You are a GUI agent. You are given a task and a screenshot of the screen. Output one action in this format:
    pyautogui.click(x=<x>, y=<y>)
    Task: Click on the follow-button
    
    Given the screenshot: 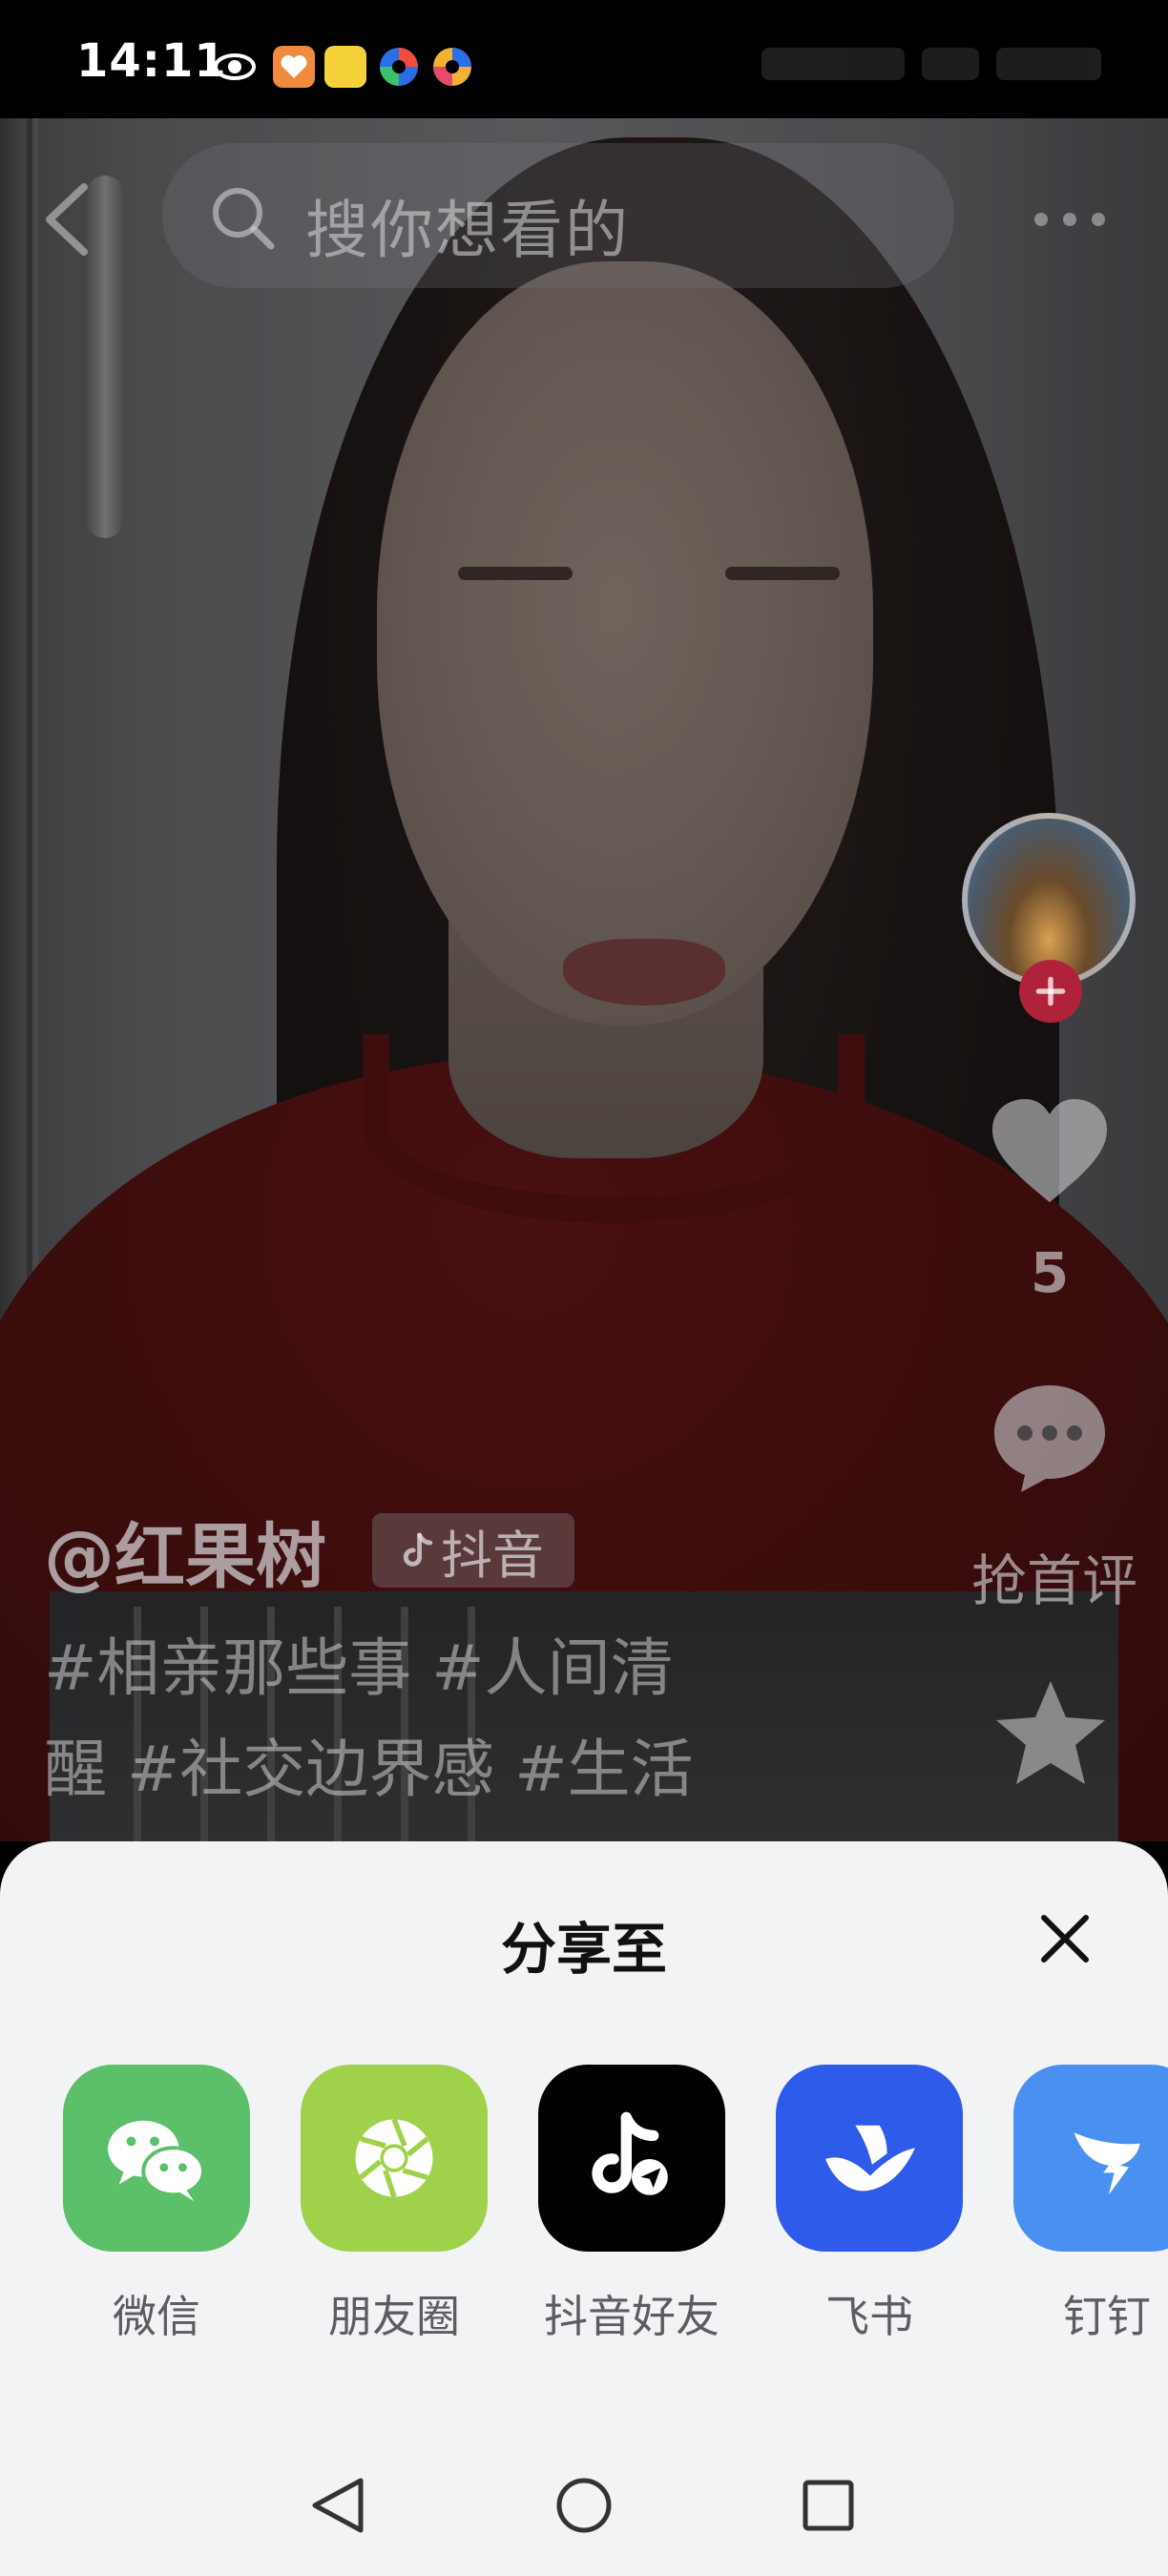 What is the action you would take?
    pyautogui.click(x=1050, y=991)
    